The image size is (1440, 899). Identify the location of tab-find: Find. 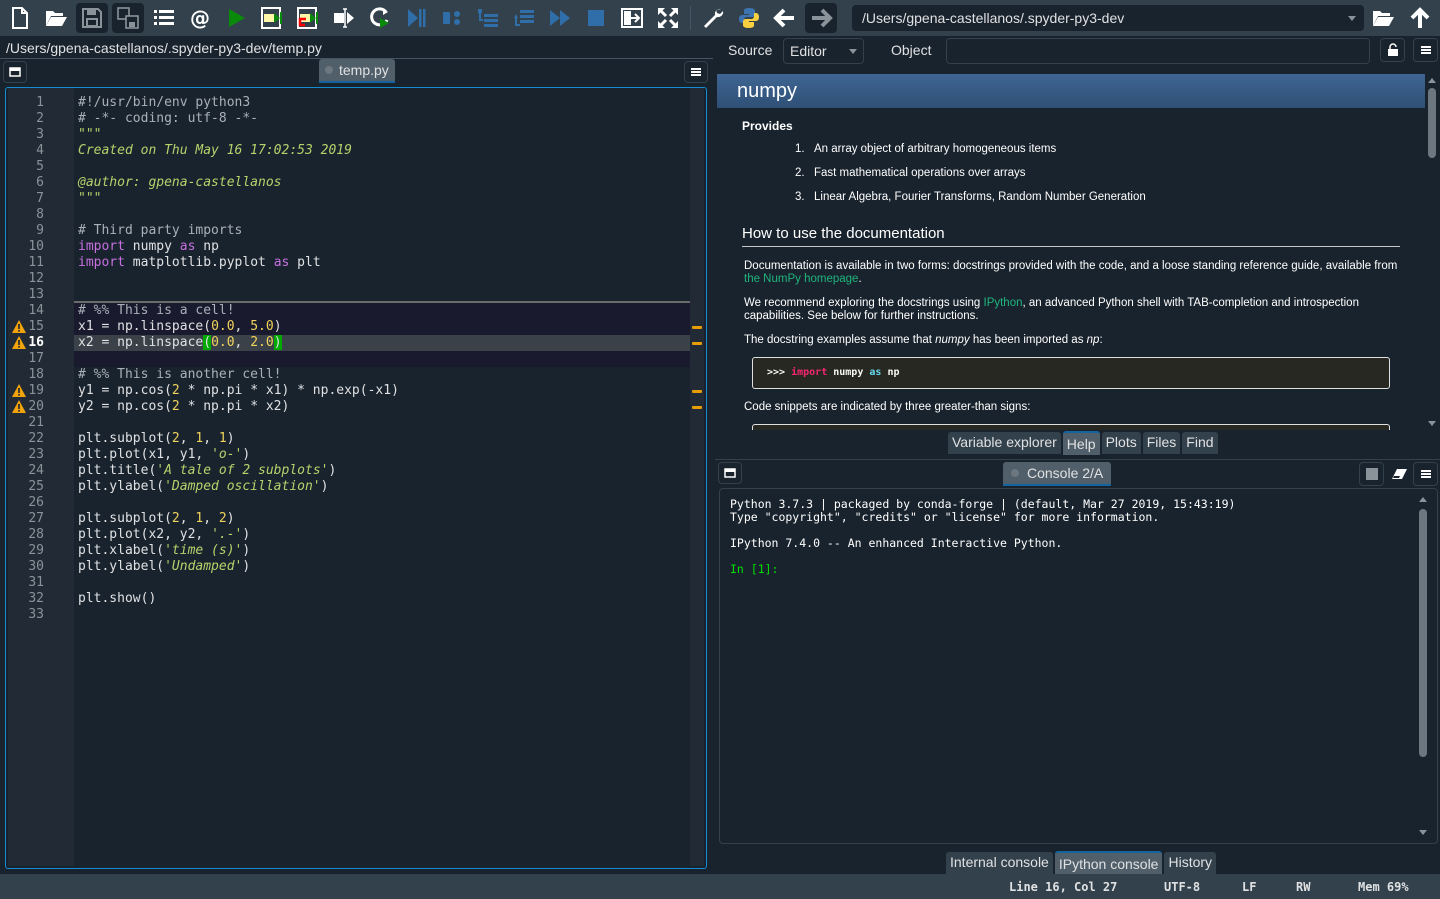
(1200, 443).